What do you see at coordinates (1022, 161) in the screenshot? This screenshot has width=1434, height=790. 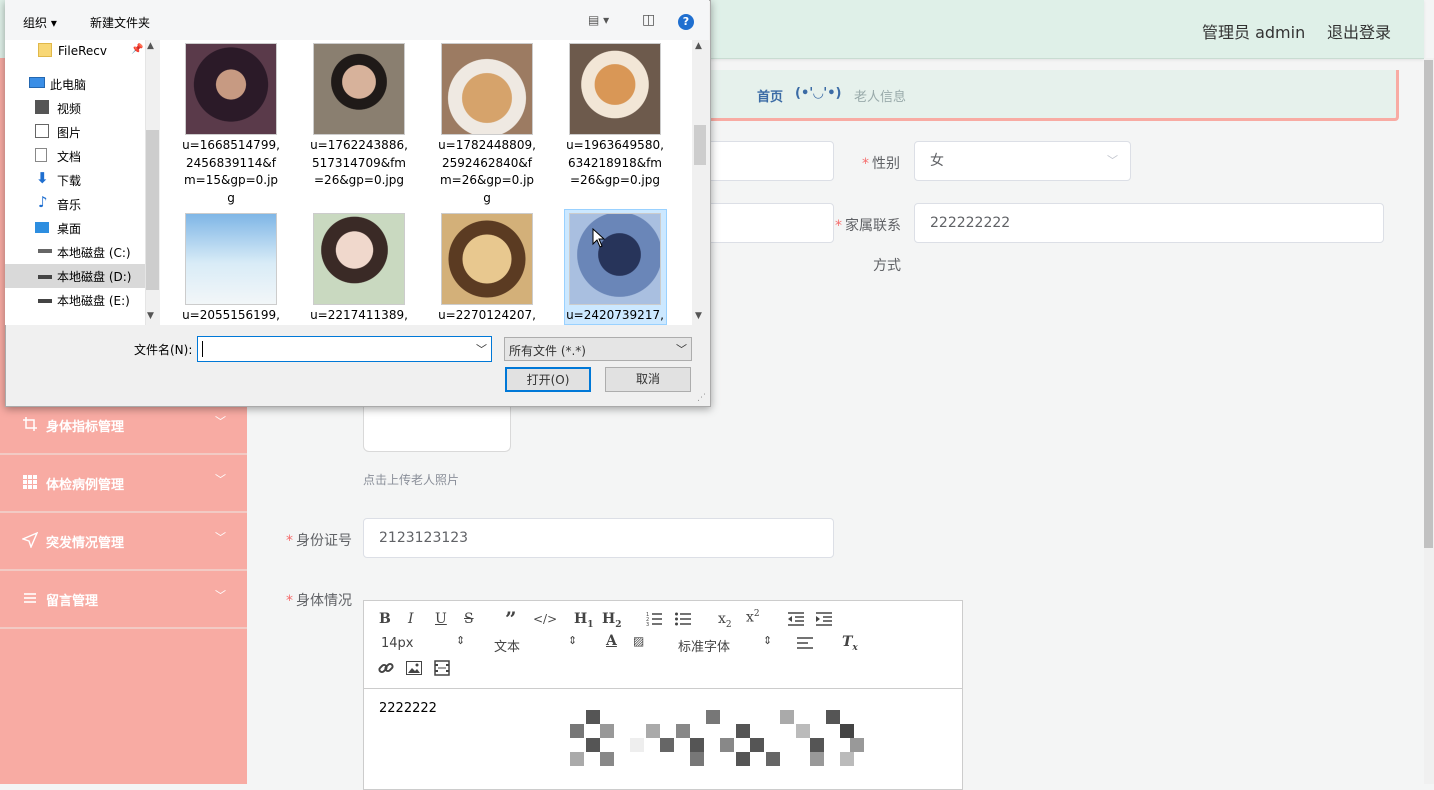 I see `gender-select: 女 ﹀` at bounding box center [1022, 161].